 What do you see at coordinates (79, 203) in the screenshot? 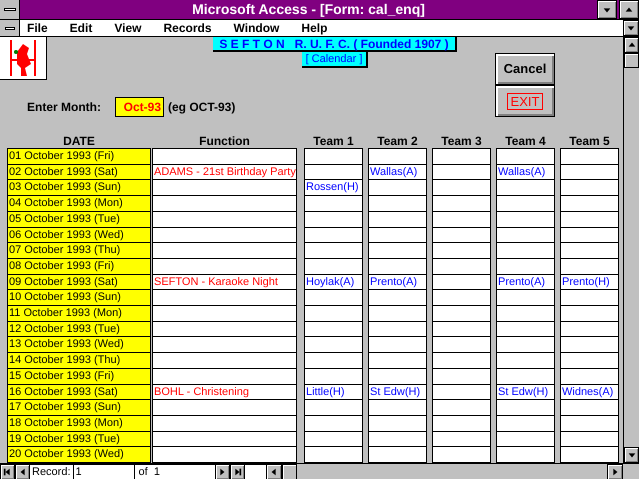
I see `date-cell: 04 October 1993 (Mon)` at bounding box center [79, 203].